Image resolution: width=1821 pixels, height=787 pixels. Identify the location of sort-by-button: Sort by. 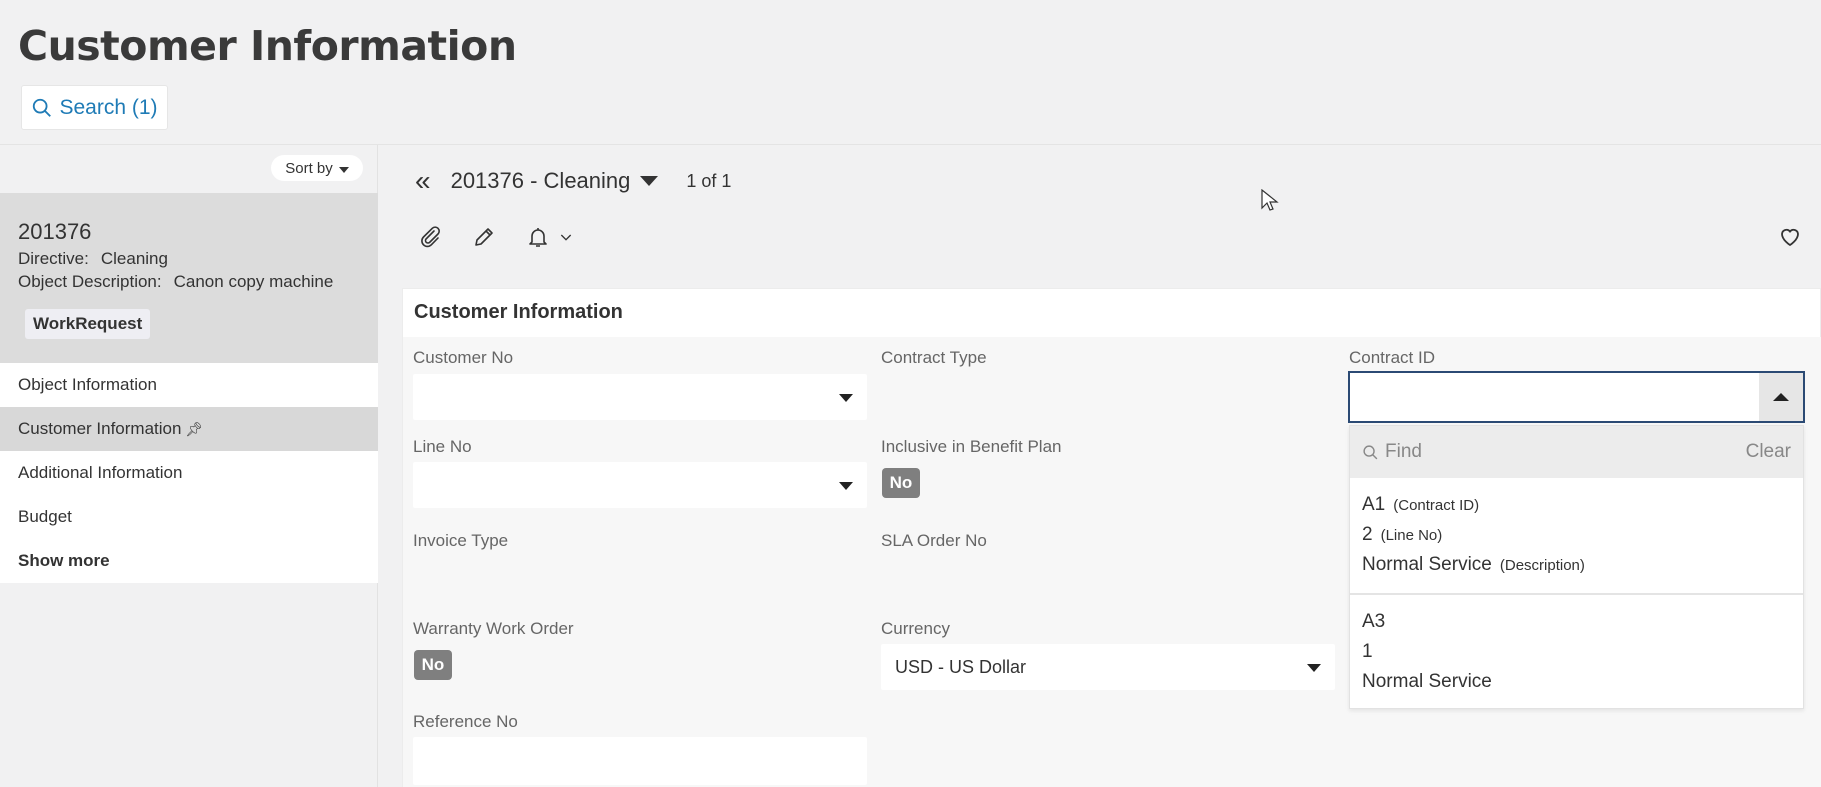
(317, 168).